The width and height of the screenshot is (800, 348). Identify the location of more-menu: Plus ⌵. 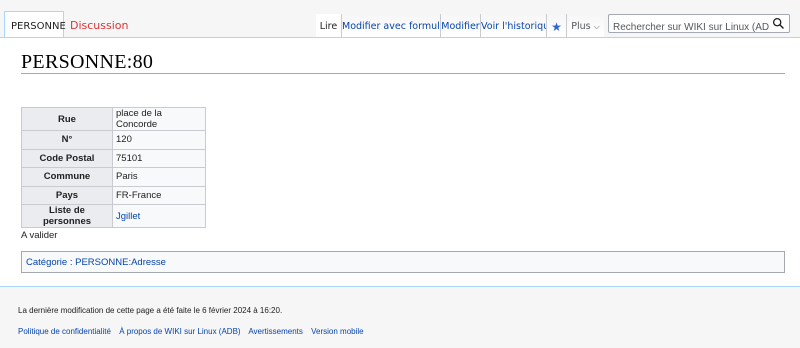
(585, 26).